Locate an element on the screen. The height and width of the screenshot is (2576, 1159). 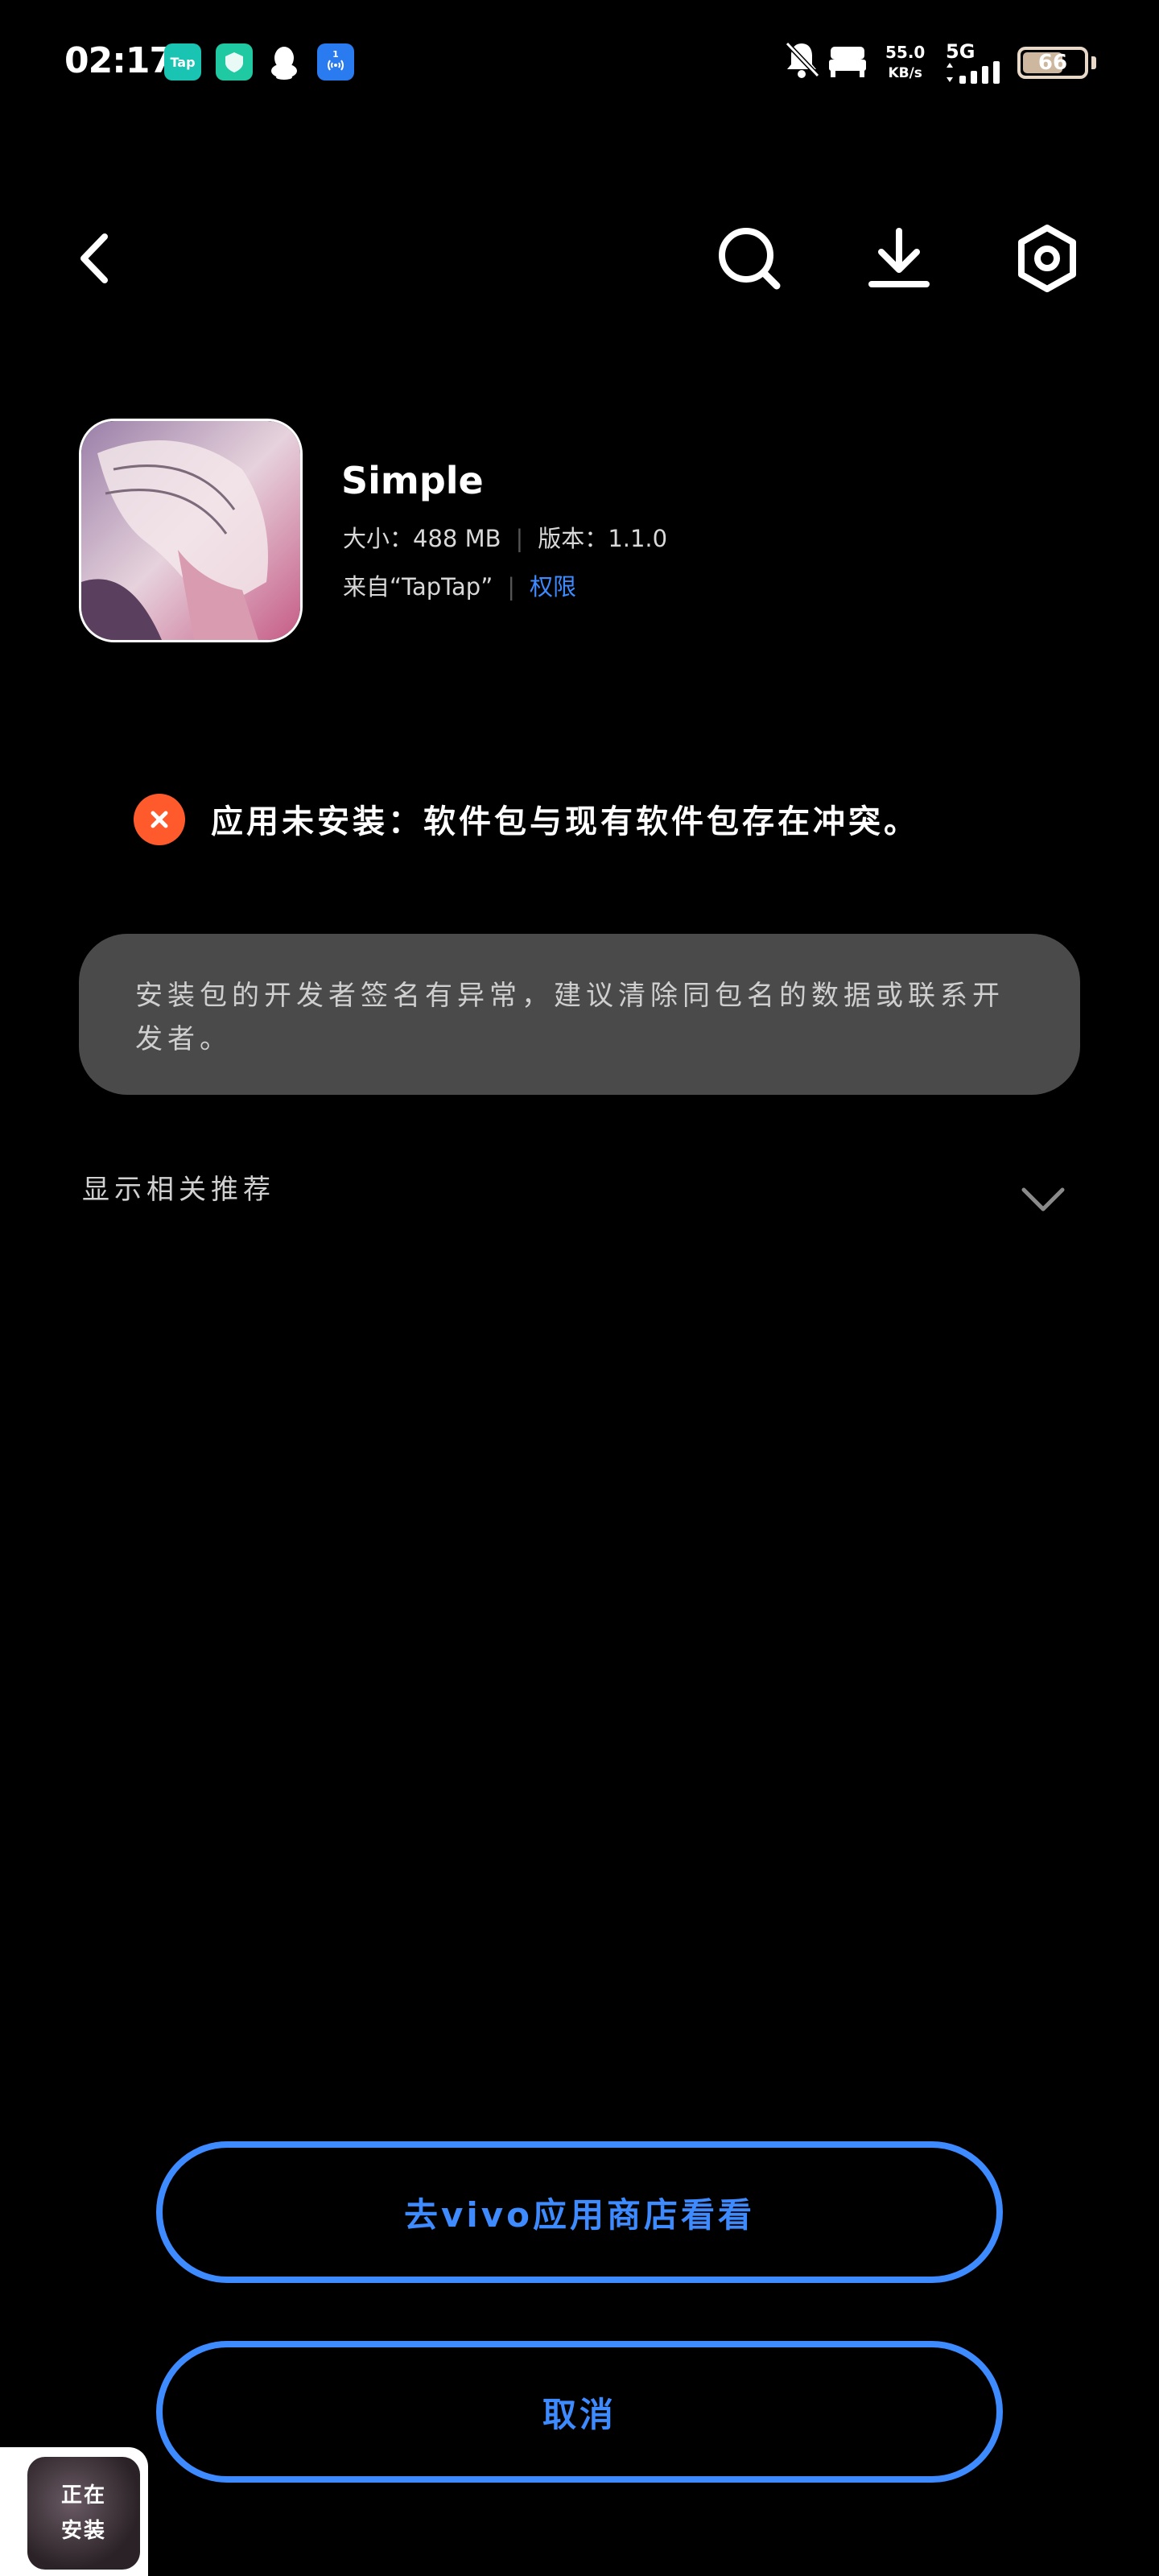
size-value: 488 MB is located at coordinates (457, 538).